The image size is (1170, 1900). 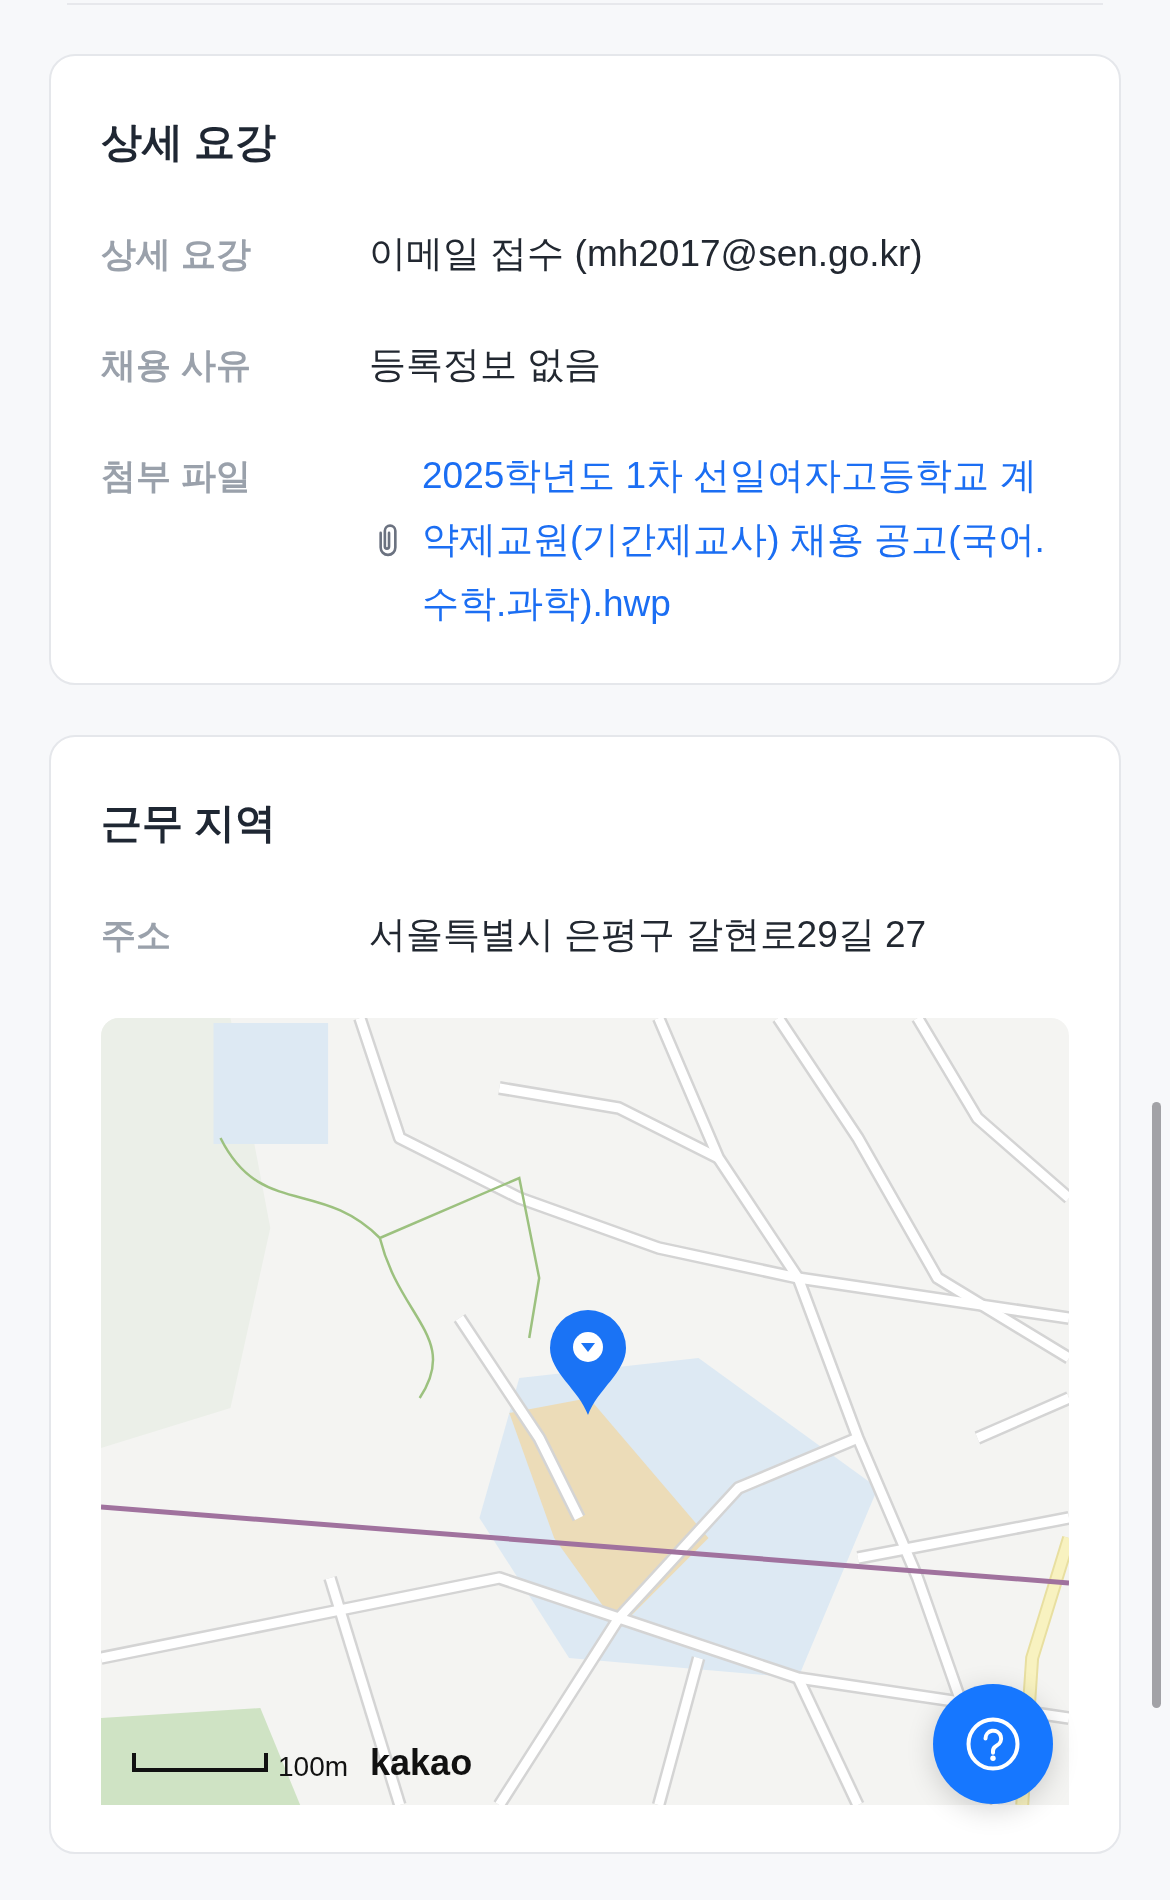 I want to click on section-title: 근무 지역, so click(x=189, y=823).